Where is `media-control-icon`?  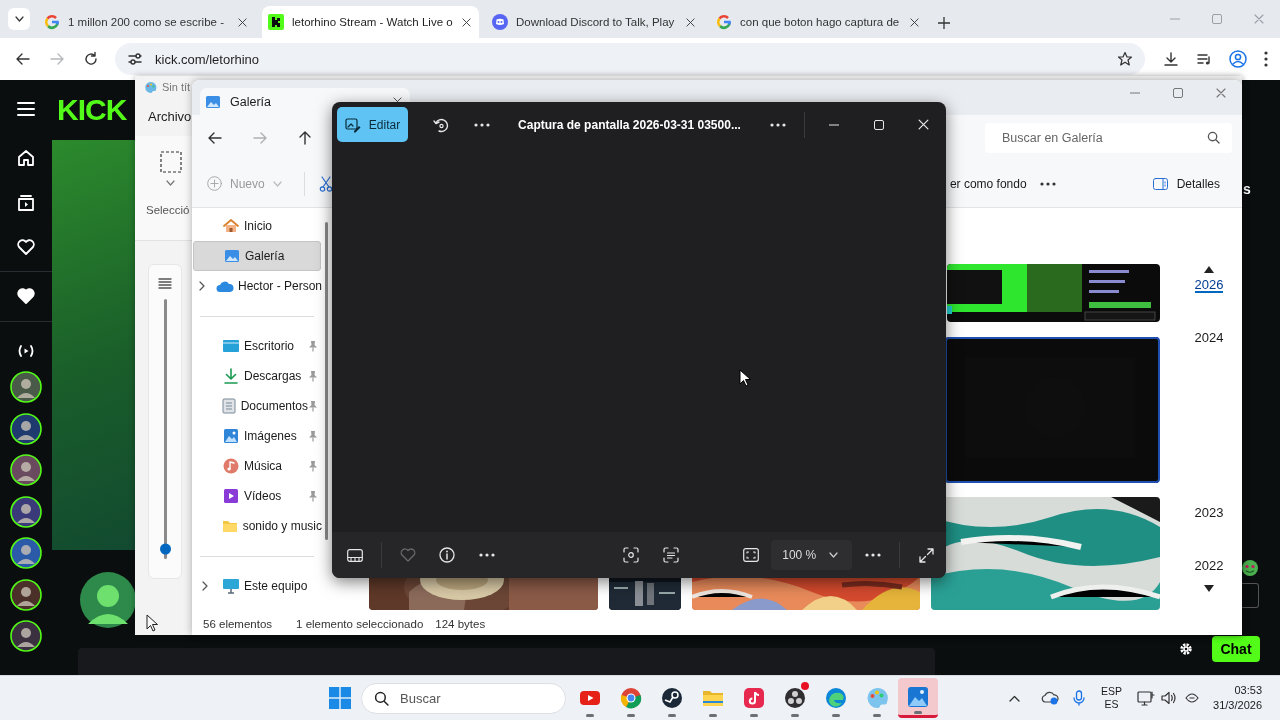 media-control-icon is located at coordinates (1204, 59).